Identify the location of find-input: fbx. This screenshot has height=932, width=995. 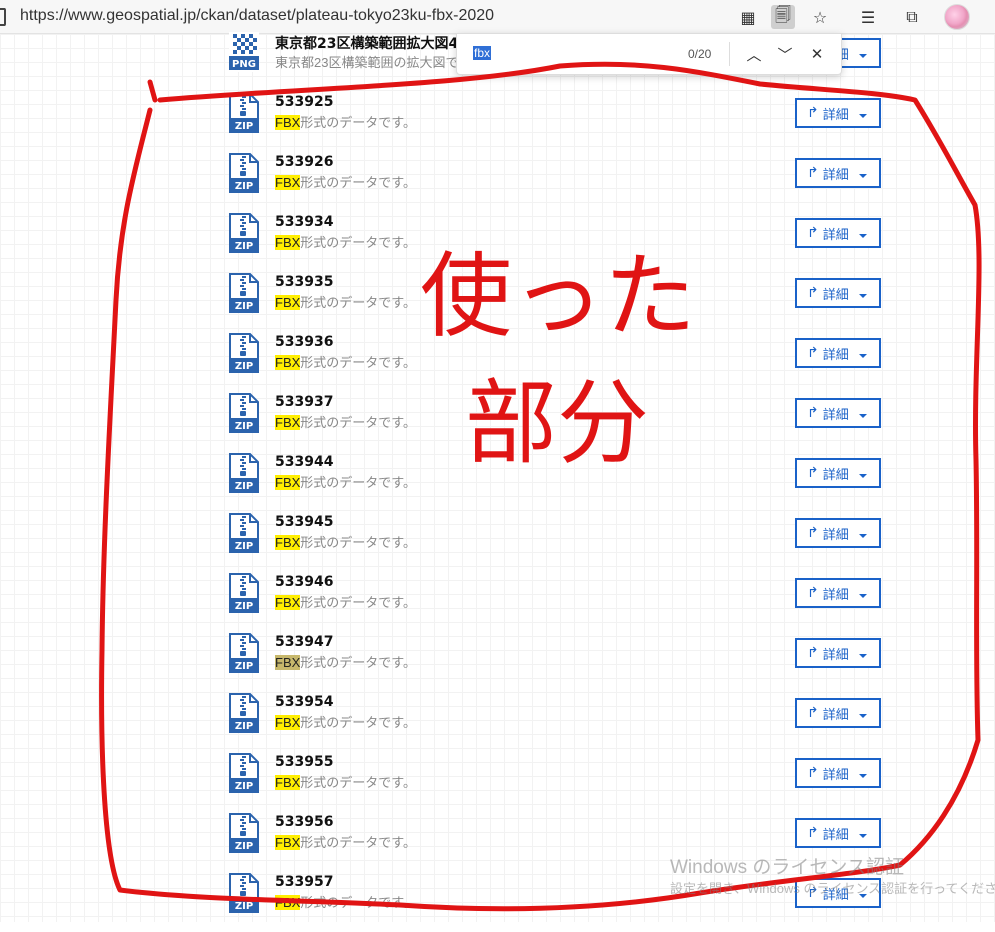
(482, 53).